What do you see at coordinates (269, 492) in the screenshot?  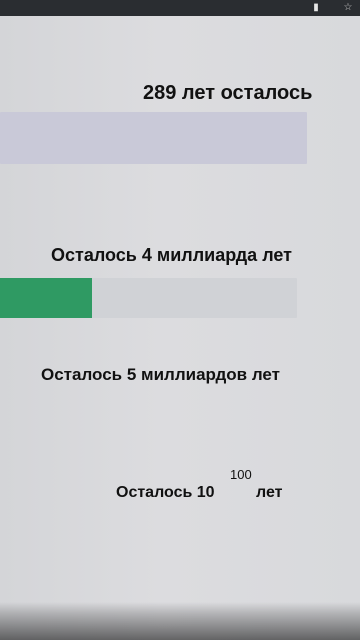 I see `countdown-label-4-suffix: лет` at bounding box center [269, 492].